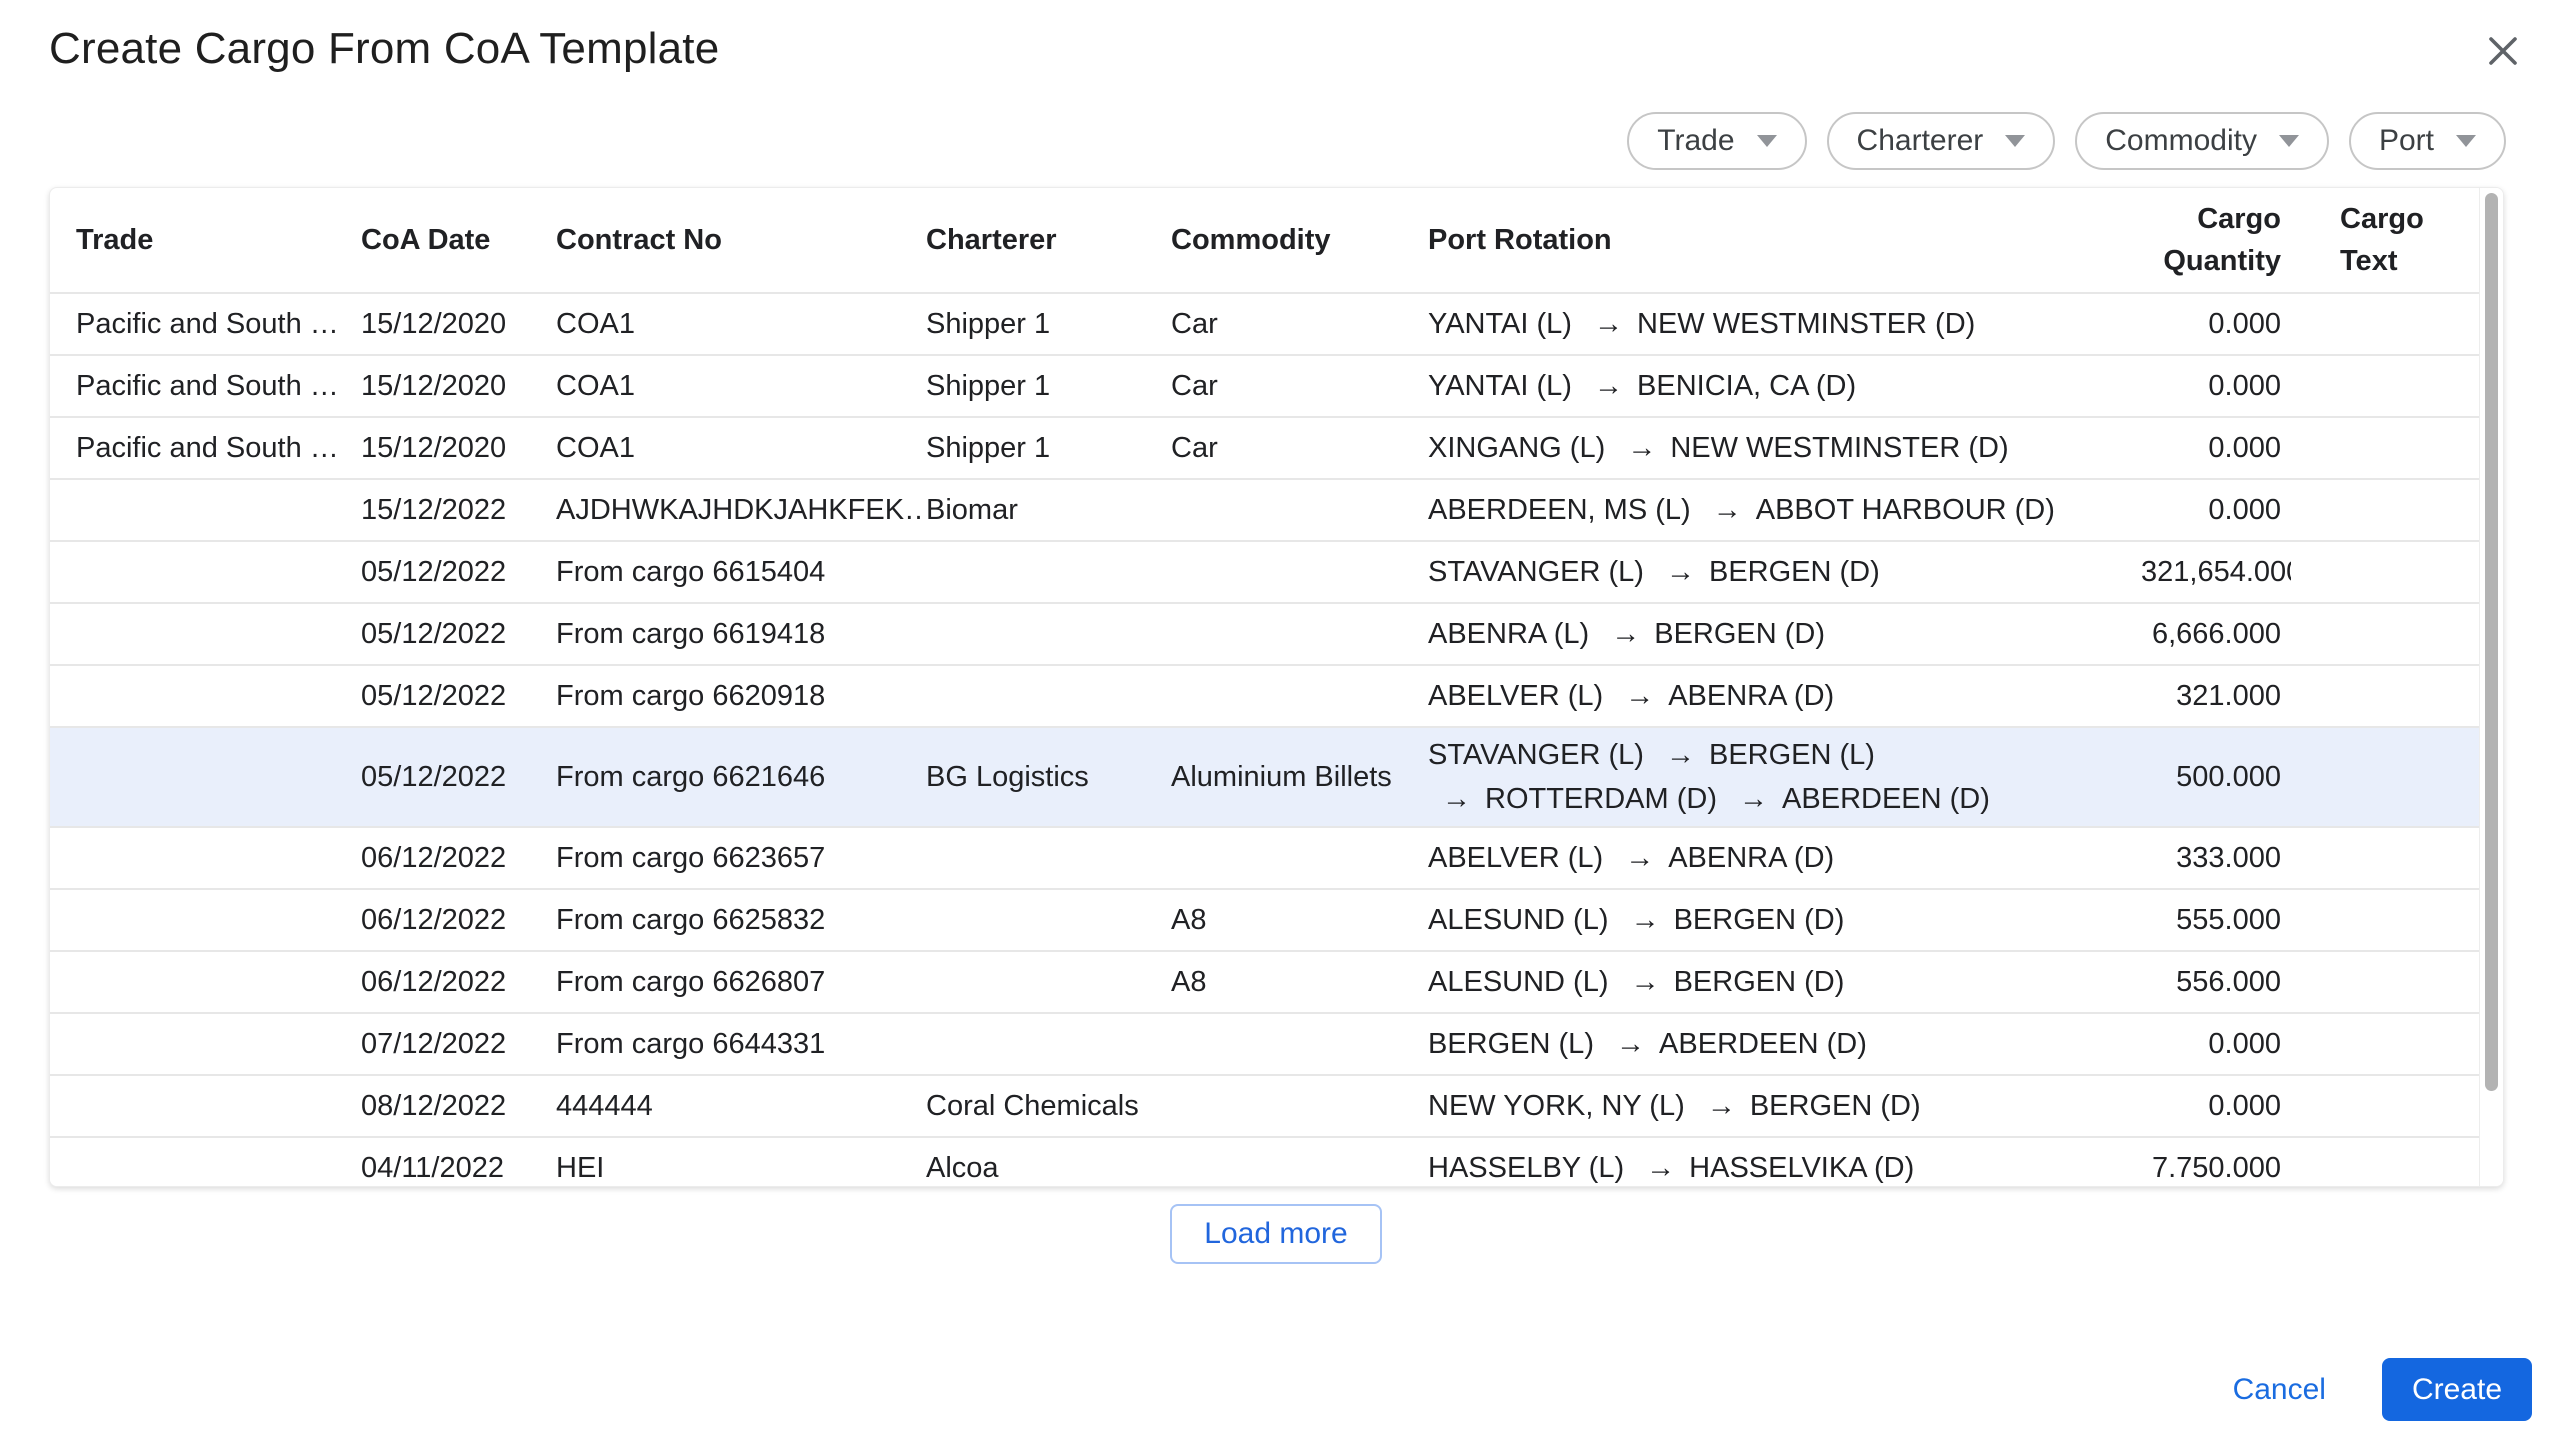 This screenshot has height=1436, width=2552. What do you see at coordinates (1251, 240) in the screenshot?
I see `column-header-commodity: Commodity` at bounding box center [1251, 240].